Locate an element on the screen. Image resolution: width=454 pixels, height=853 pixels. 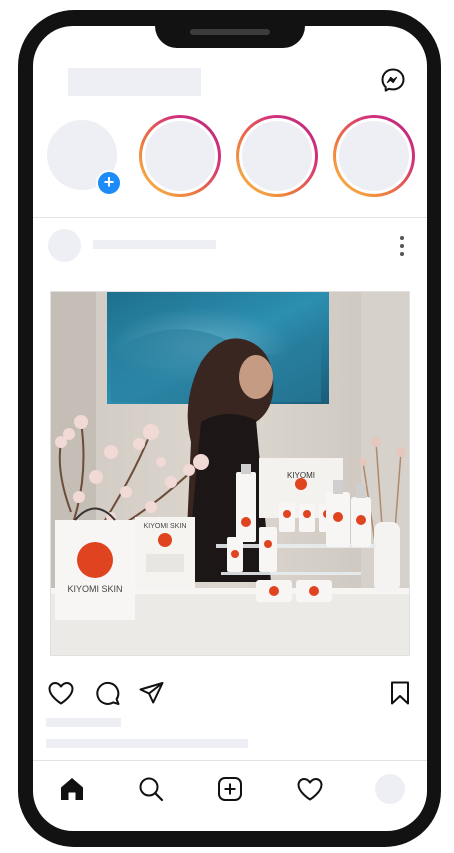
profile-avatar is located at coordinates (390, 789).